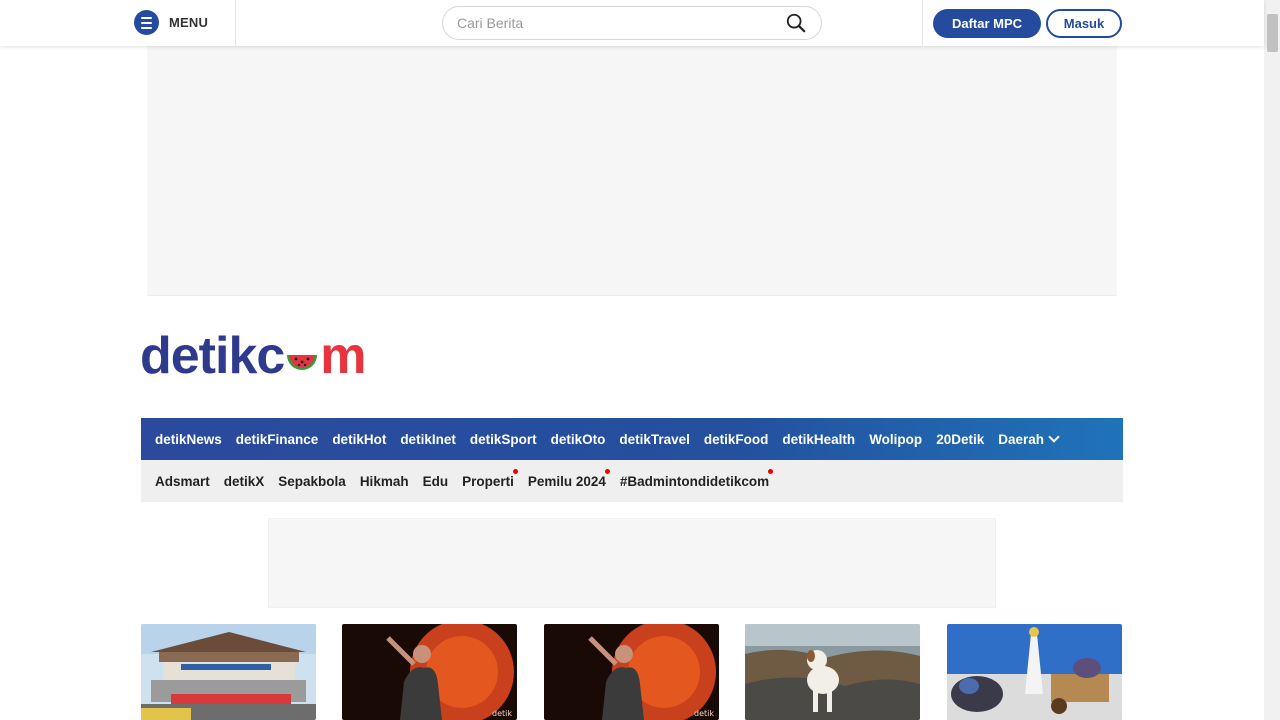 The width and height of the screenshot is (1280, 720). Describe the element at coordinates (146, 22) in the screenshot. I see `hamburger-icon` at that location.